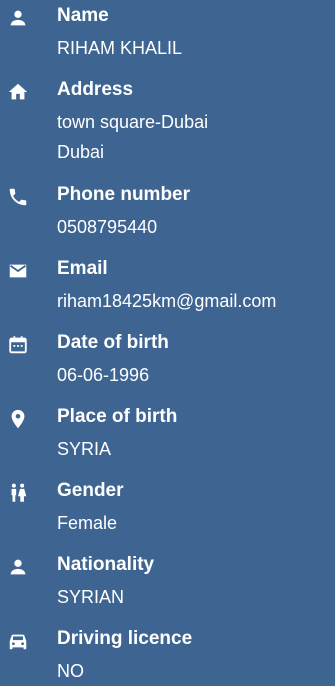  Describe the element at coordinates (124, 194) in the screenshot. I see `detail-label: Phone number` at that location.